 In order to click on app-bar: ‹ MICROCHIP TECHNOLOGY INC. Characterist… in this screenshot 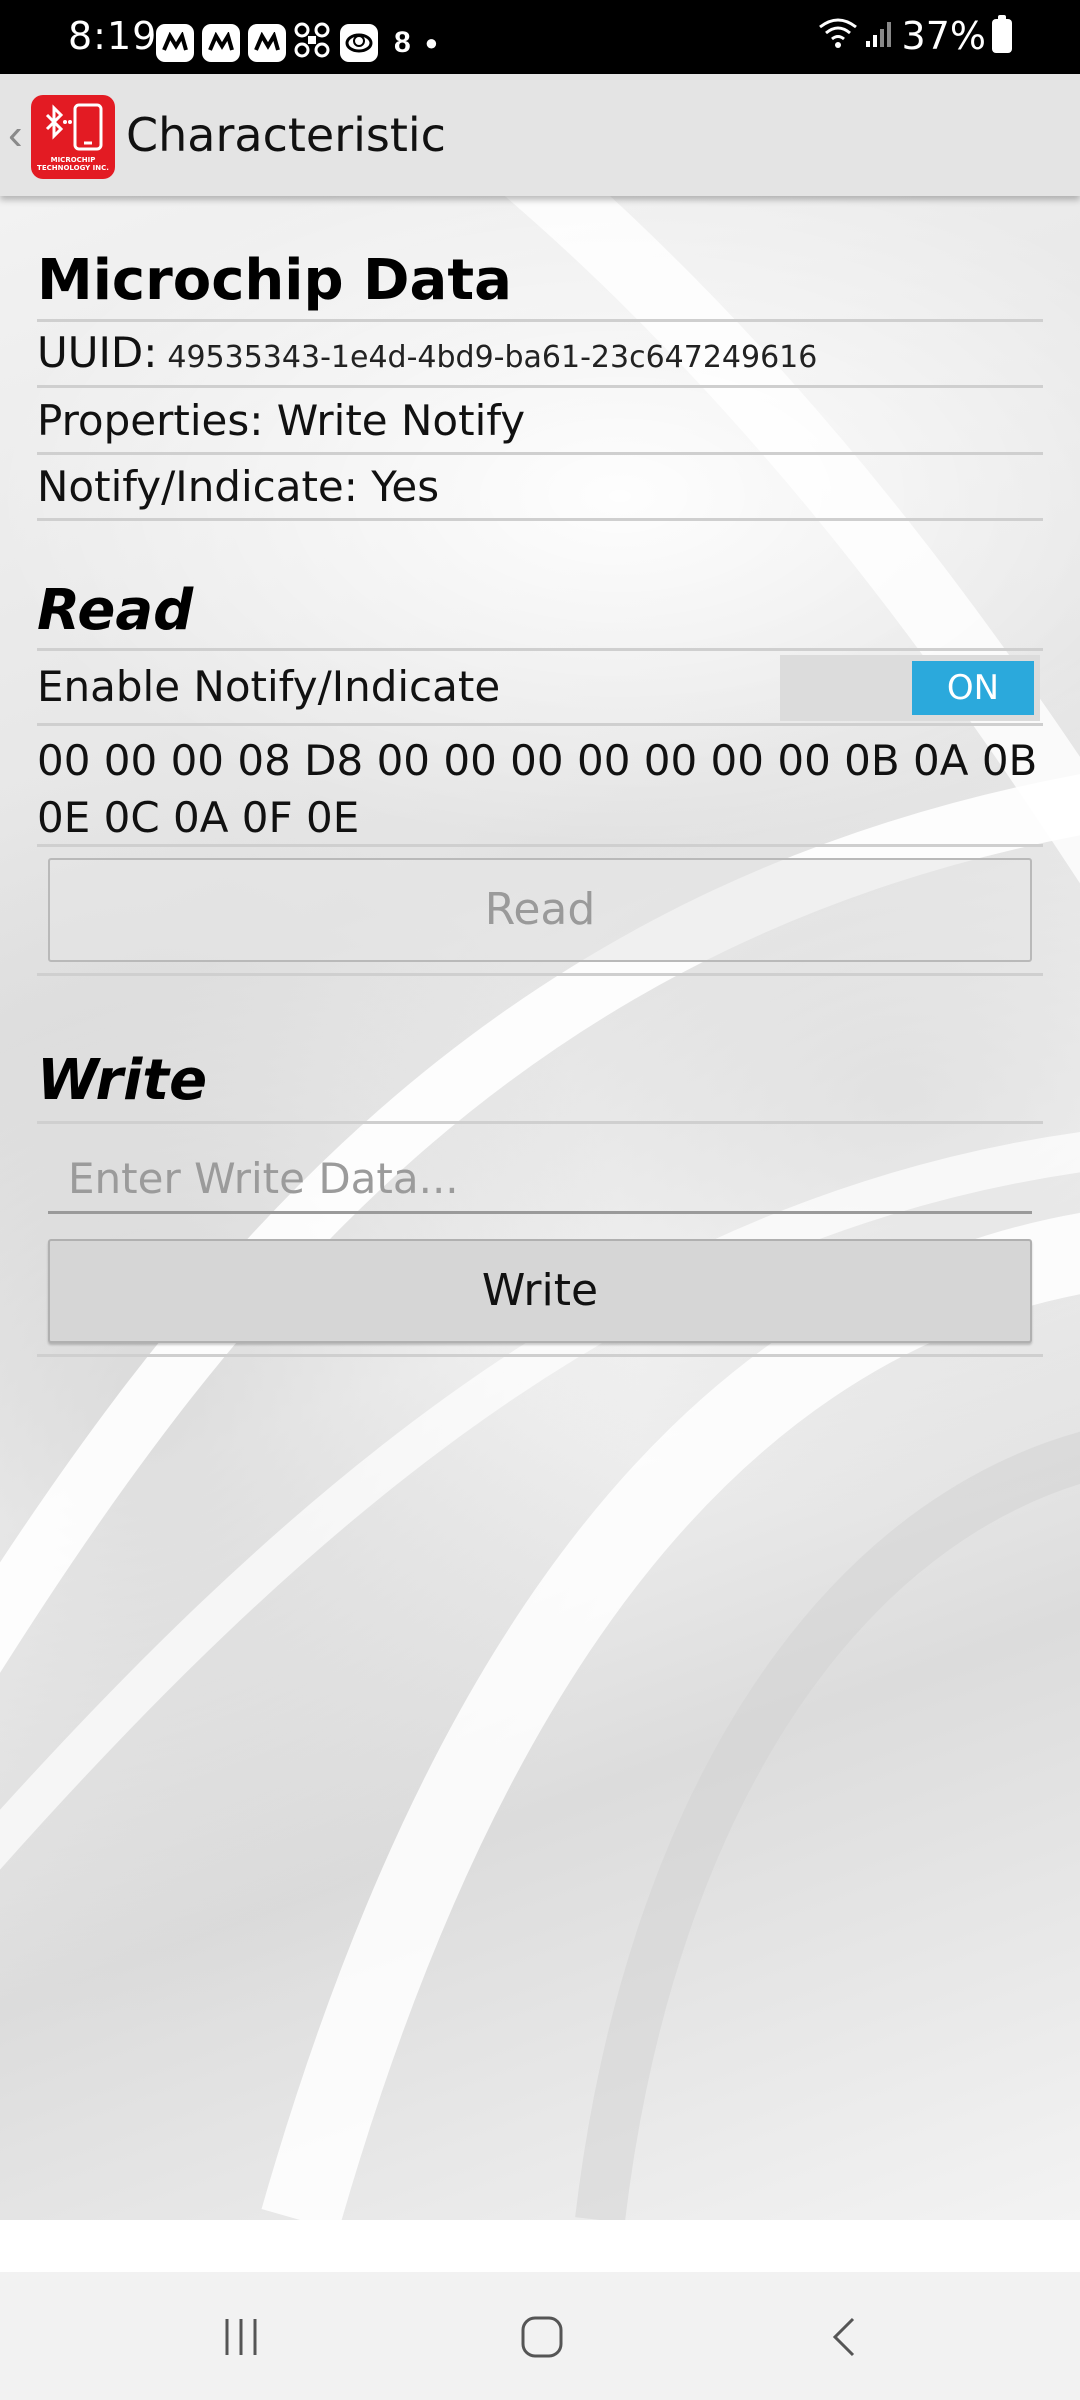, I will do `click(540, 135)`.